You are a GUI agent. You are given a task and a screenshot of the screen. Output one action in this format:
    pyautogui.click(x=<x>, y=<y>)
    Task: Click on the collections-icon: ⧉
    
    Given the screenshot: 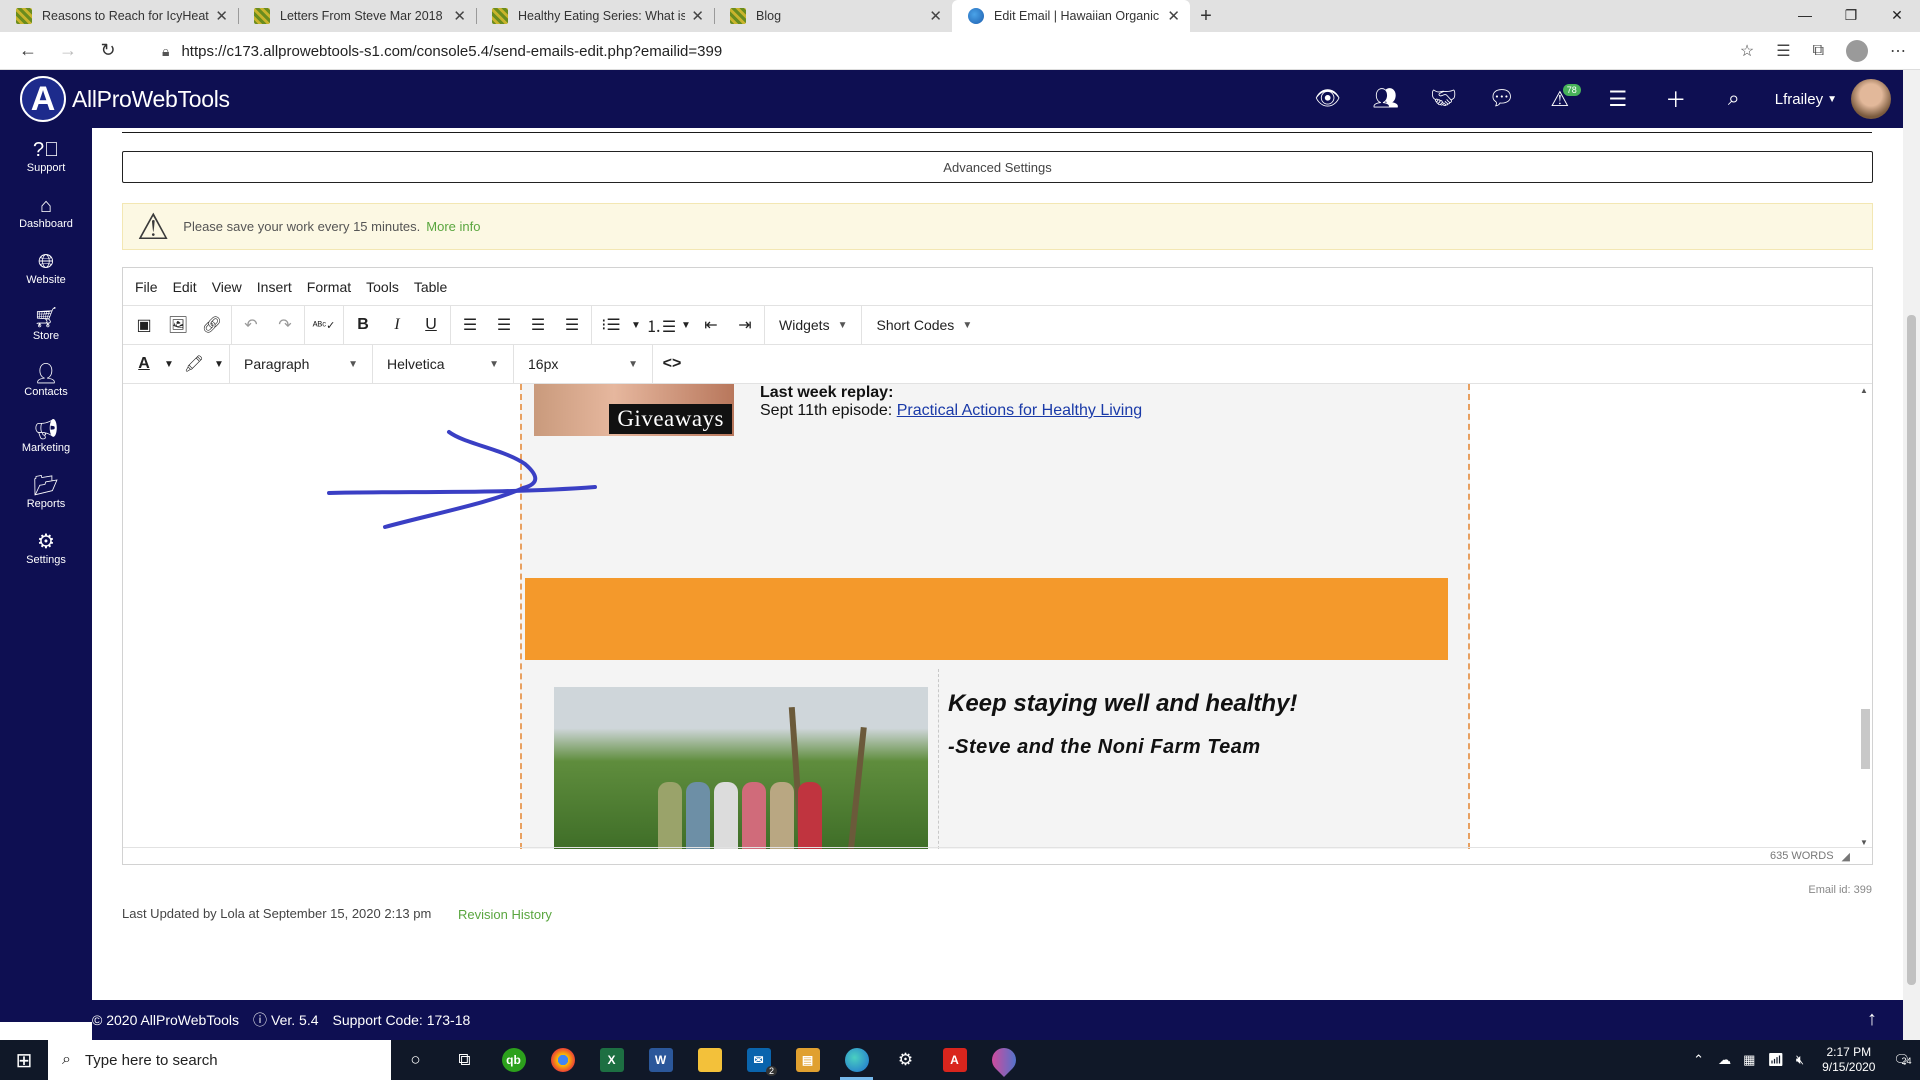 What is the action you would take?
    pyautogui.click(x=1818, y=51)
    